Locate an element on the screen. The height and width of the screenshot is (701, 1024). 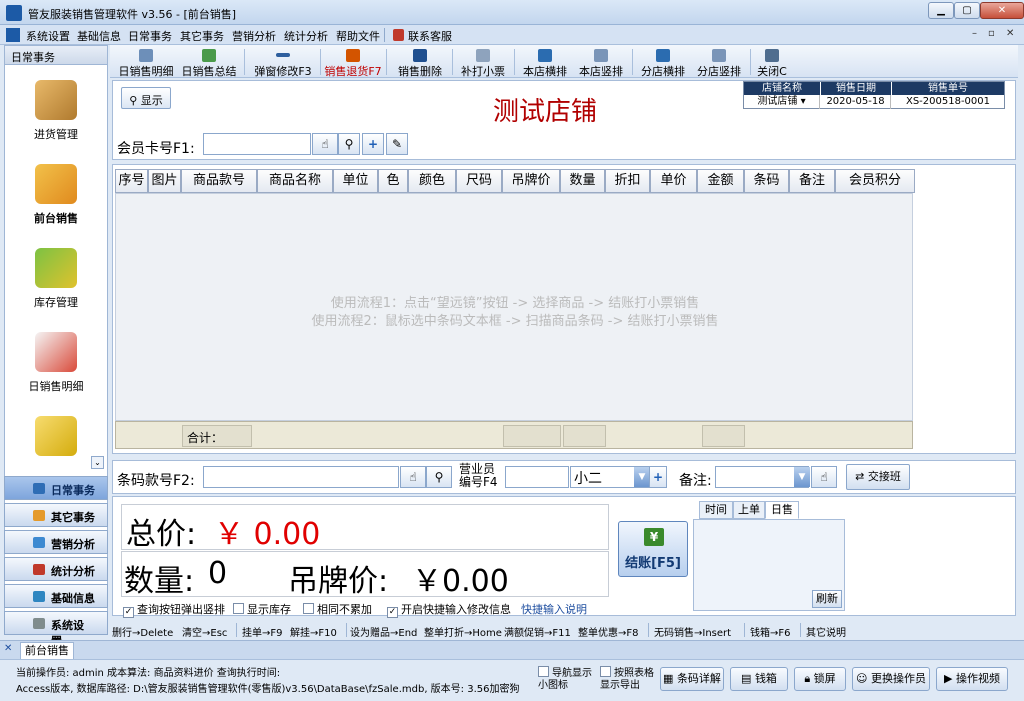
nav-item-inventory: 库存管理 is located at coordinates (56, 282).